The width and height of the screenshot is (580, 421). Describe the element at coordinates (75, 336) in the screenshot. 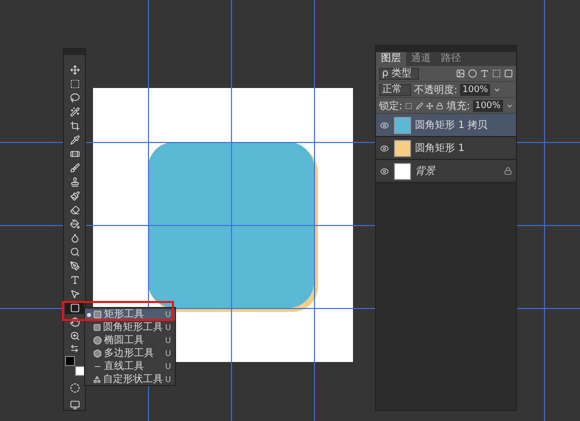

I see `zoom-icon` at that location.